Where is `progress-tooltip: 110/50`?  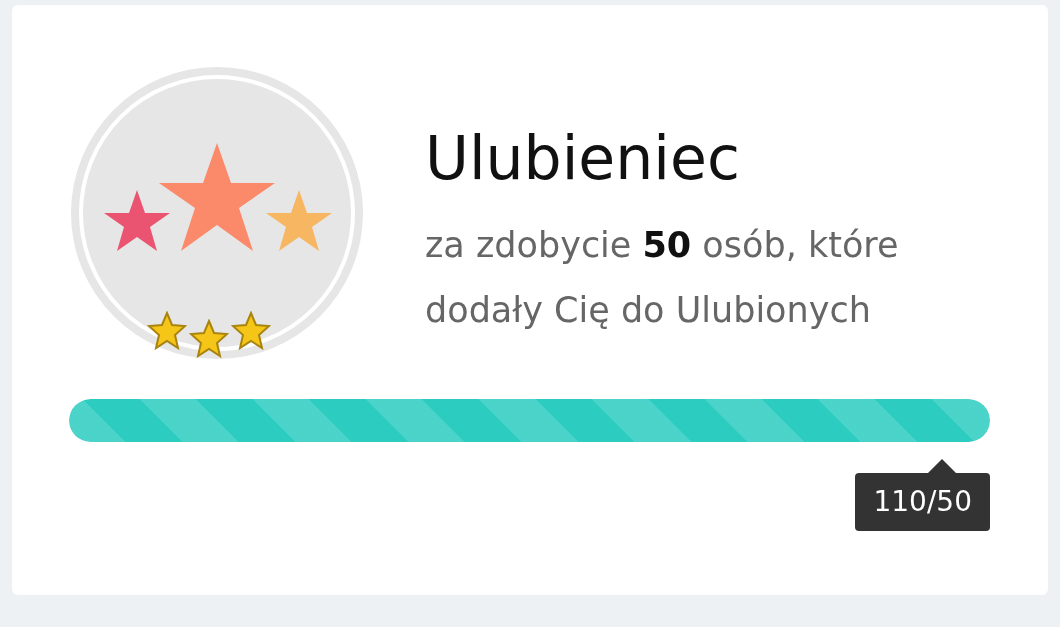 progress-tooltip: 110/50 is located at coordinates (922, 502).